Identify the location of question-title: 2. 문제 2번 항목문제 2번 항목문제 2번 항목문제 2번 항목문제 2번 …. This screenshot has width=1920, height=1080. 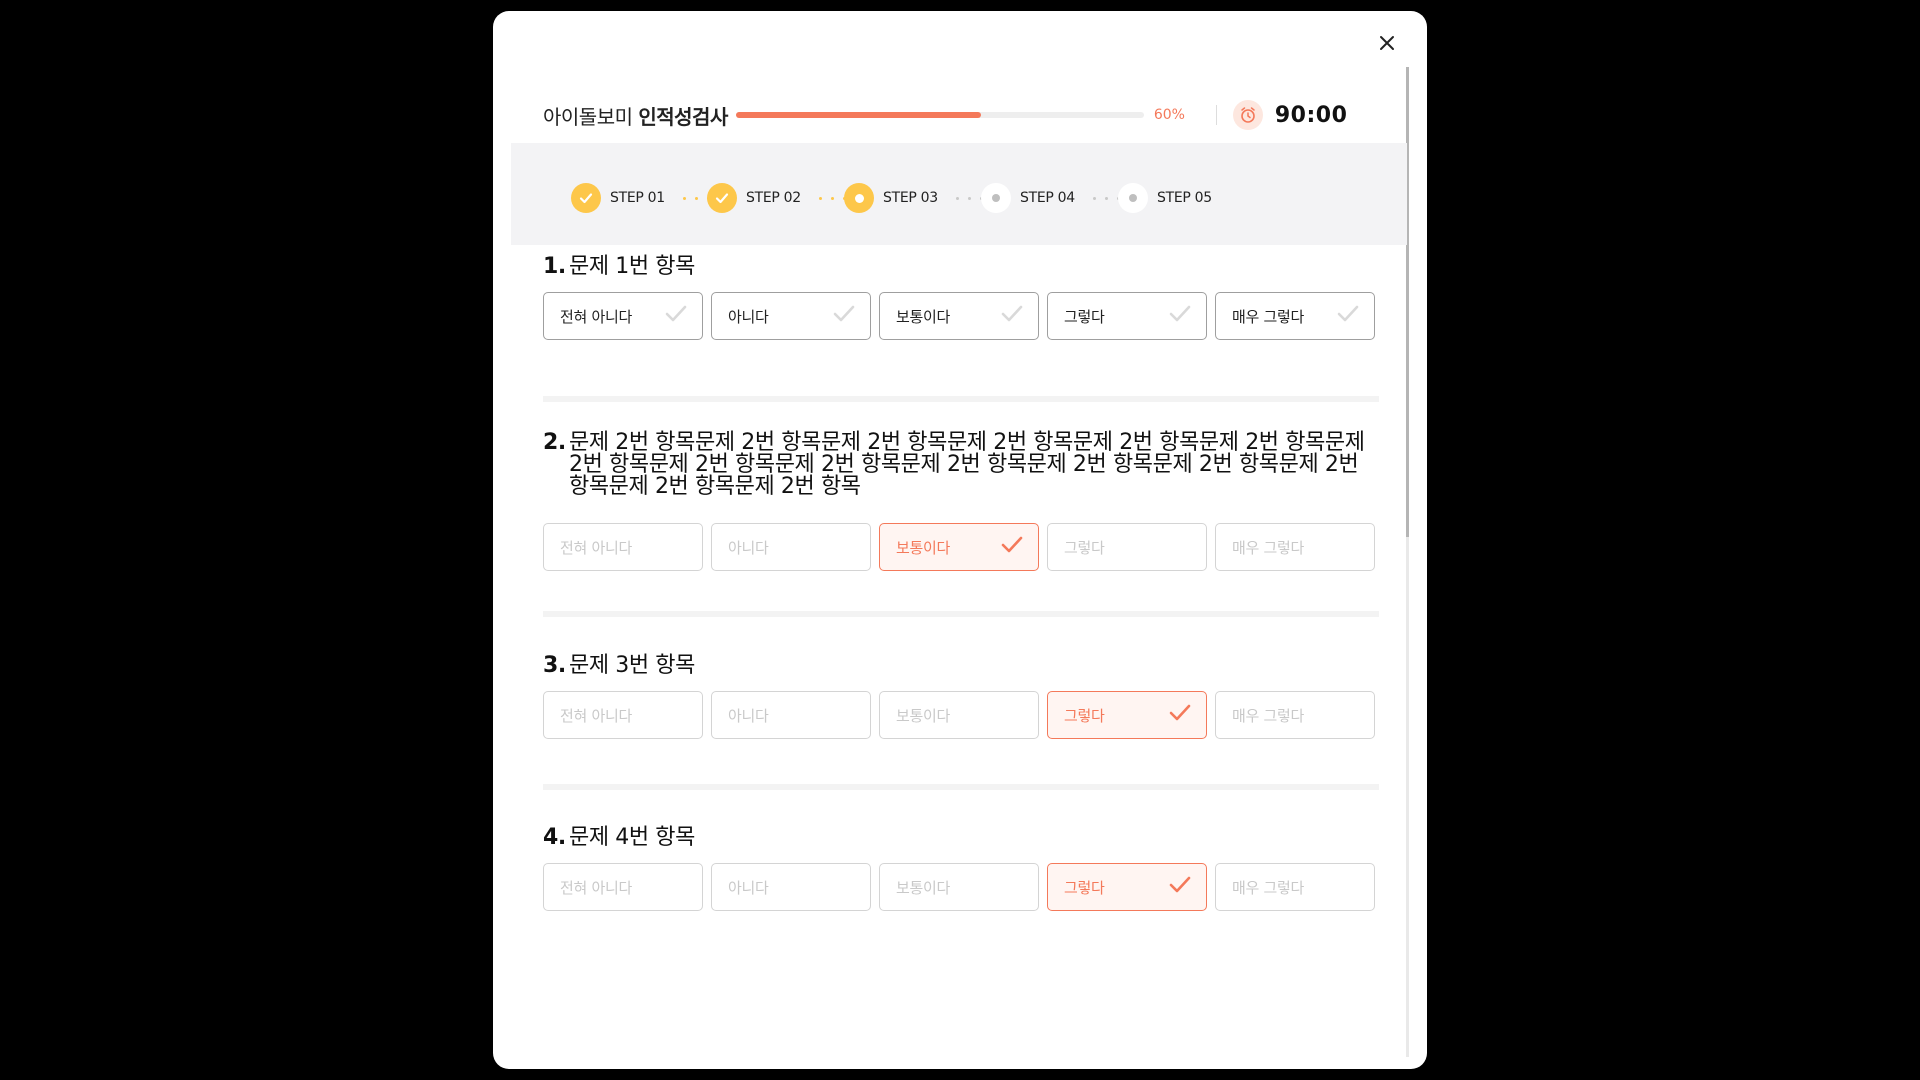
(961, 465).